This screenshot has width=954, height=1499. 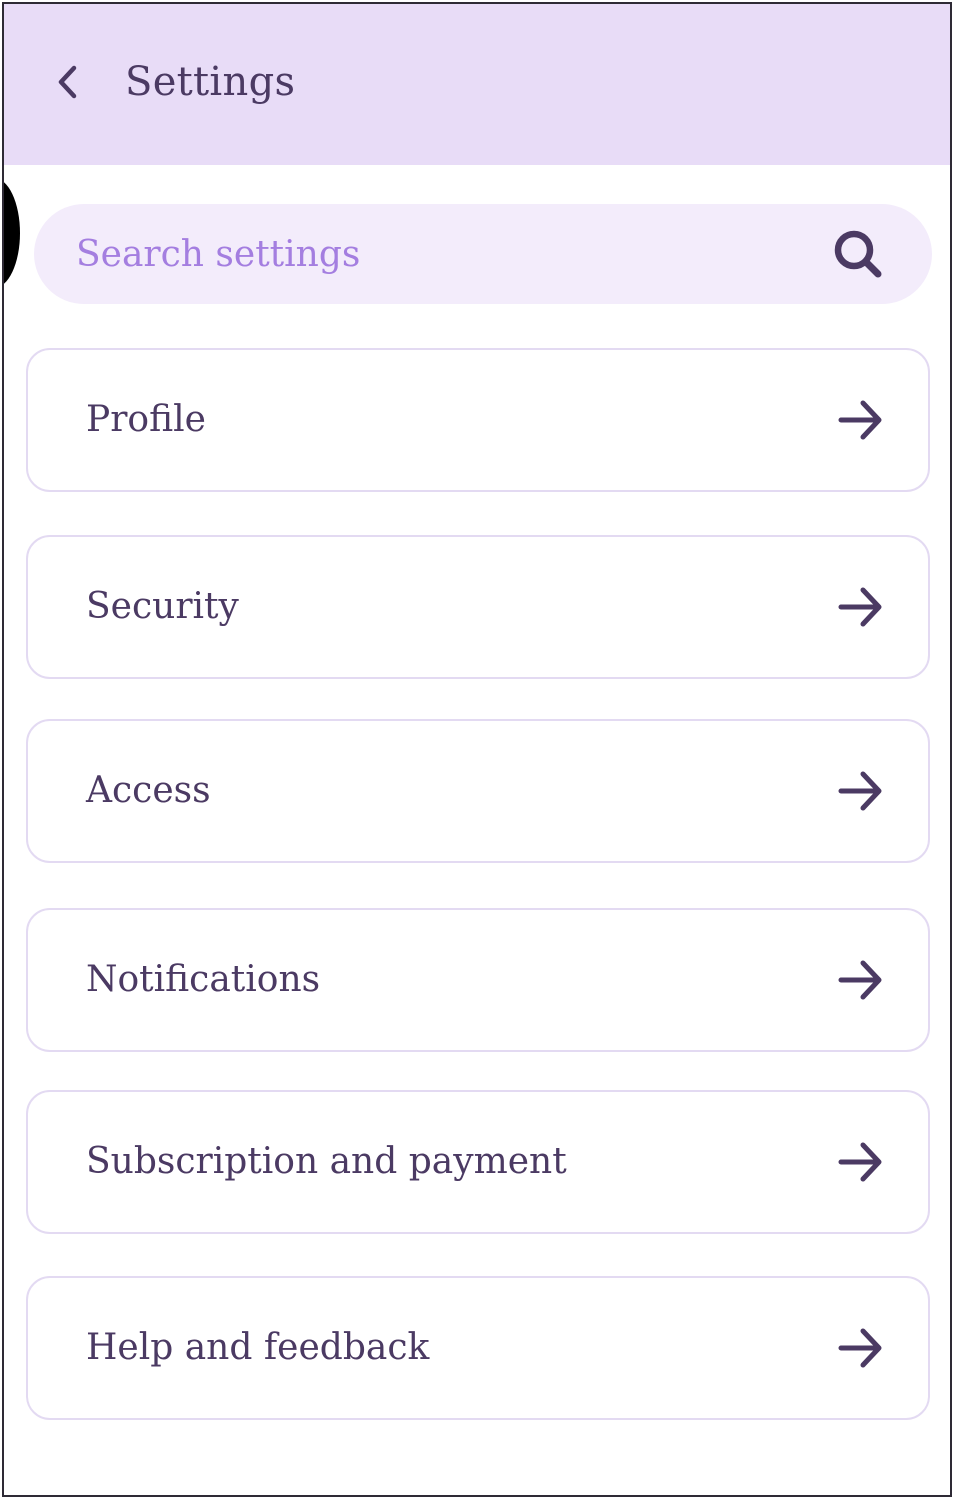 I want to click on back-button, so click(x=68, y=82).